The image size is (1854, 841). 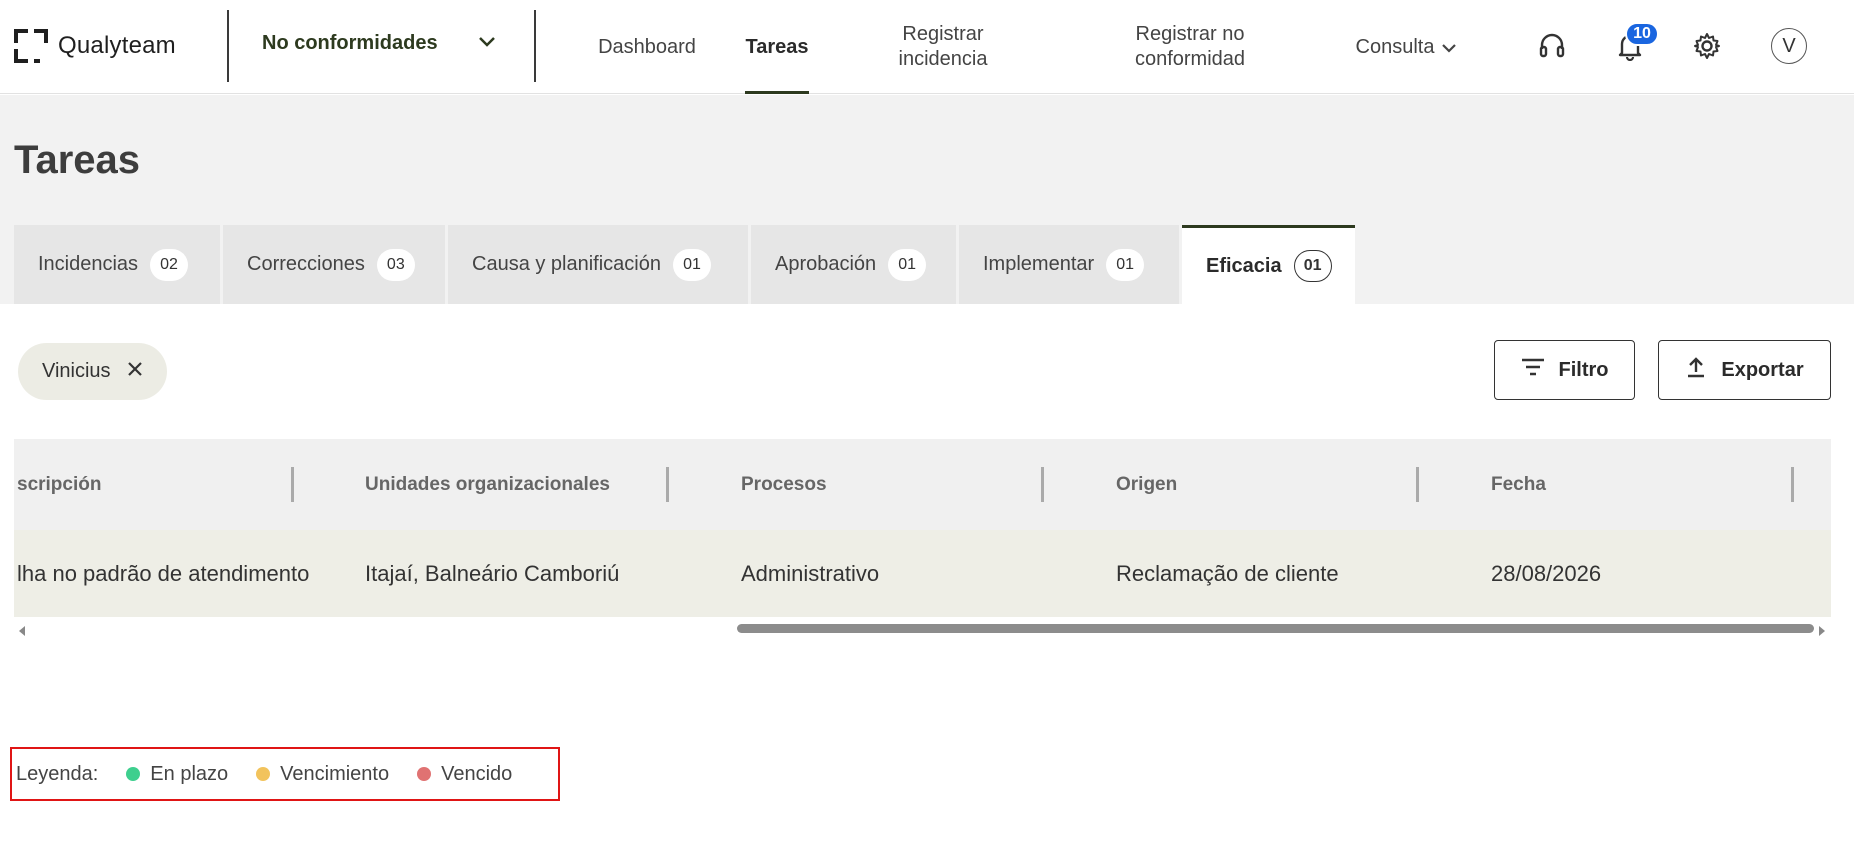 What do you see at coordinates (163, 573) in the screenshot?
I see `cell-descripcion: lha no padrão de atendimento` at bounding box center [163, 573].